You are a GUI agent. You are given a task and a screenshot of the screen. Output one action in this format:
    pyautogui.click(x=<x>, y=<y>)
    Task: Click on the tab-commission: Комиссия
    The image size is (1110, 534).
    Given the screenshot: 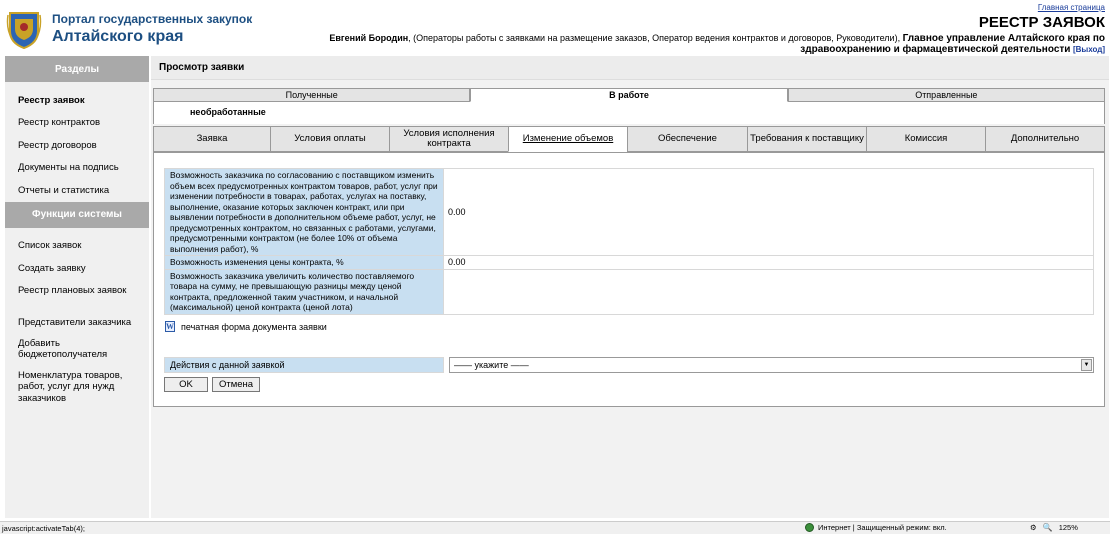 What is the action you would take?
    pyautogui.click(x=926, y=139)
    